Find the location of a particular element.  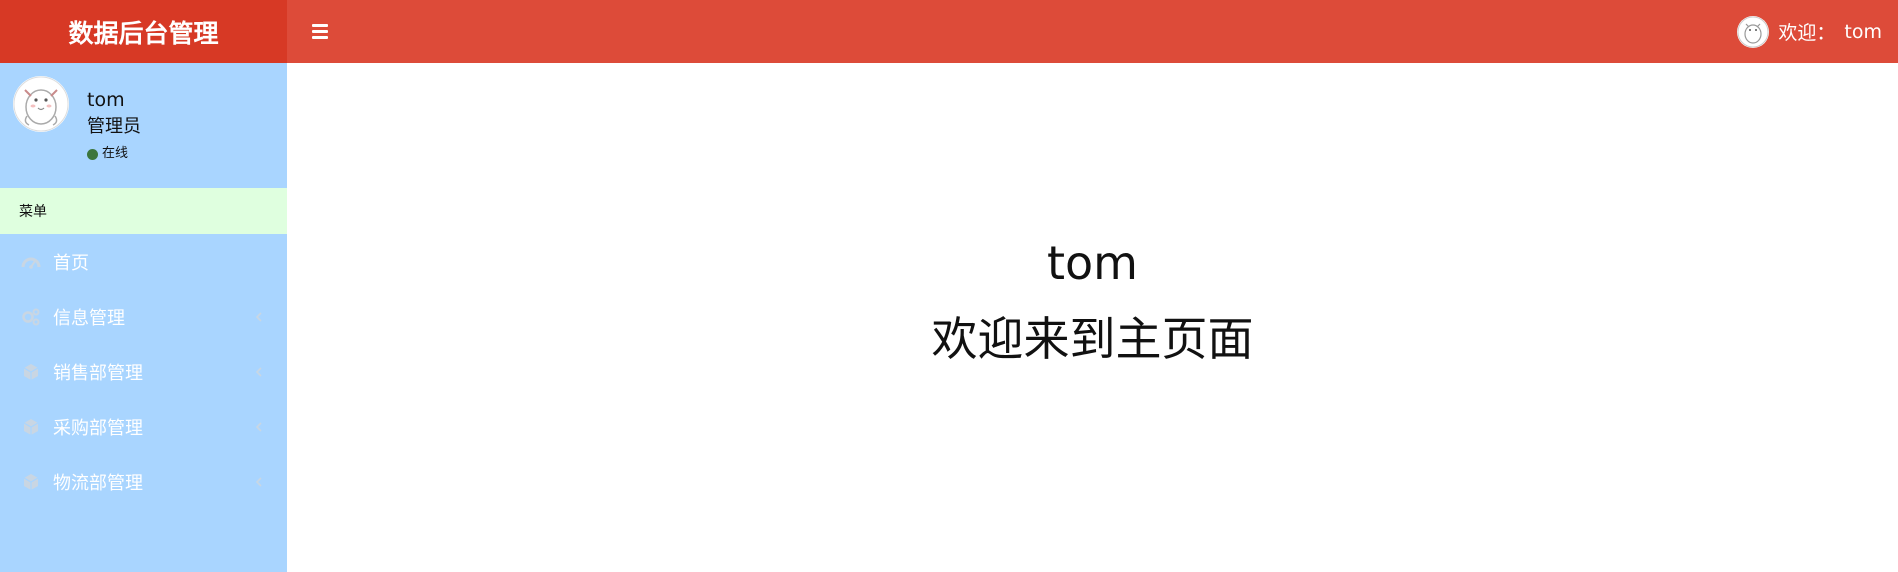

sidebar-item-label: 销售部管理 is located at coordinates (98, 373).